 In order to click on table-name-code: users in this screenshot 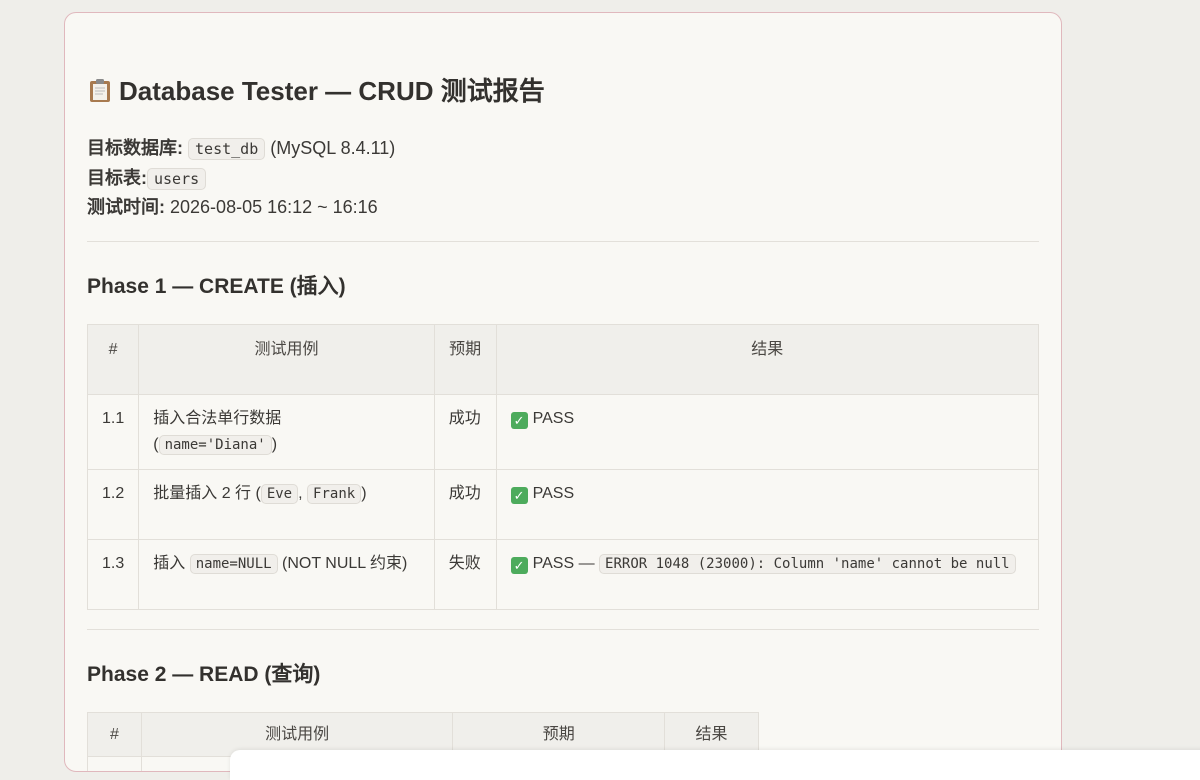, I will do `click(177, 178)`.